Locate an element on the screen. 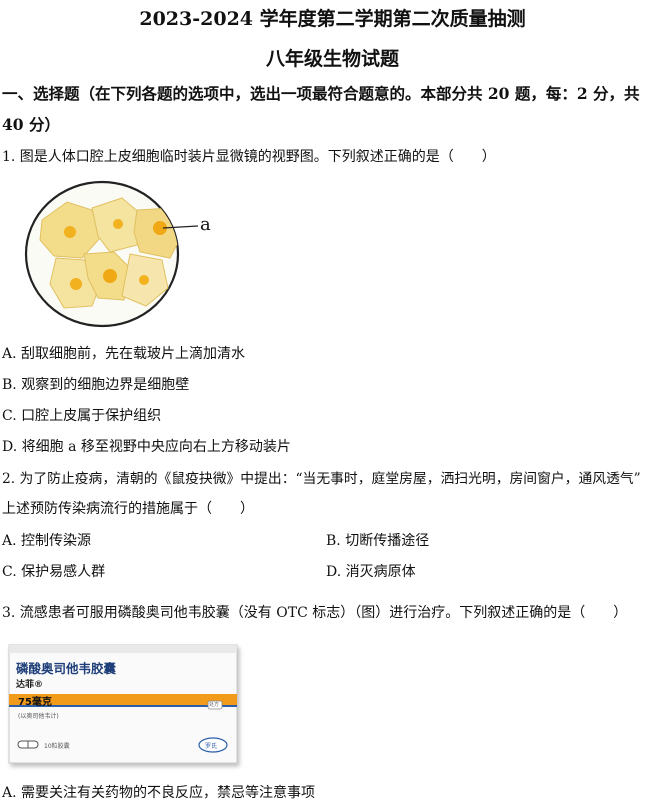  q1-option-b: B. 观察到的细胞边界是细胞壁 is located at coordinates (96, 385).